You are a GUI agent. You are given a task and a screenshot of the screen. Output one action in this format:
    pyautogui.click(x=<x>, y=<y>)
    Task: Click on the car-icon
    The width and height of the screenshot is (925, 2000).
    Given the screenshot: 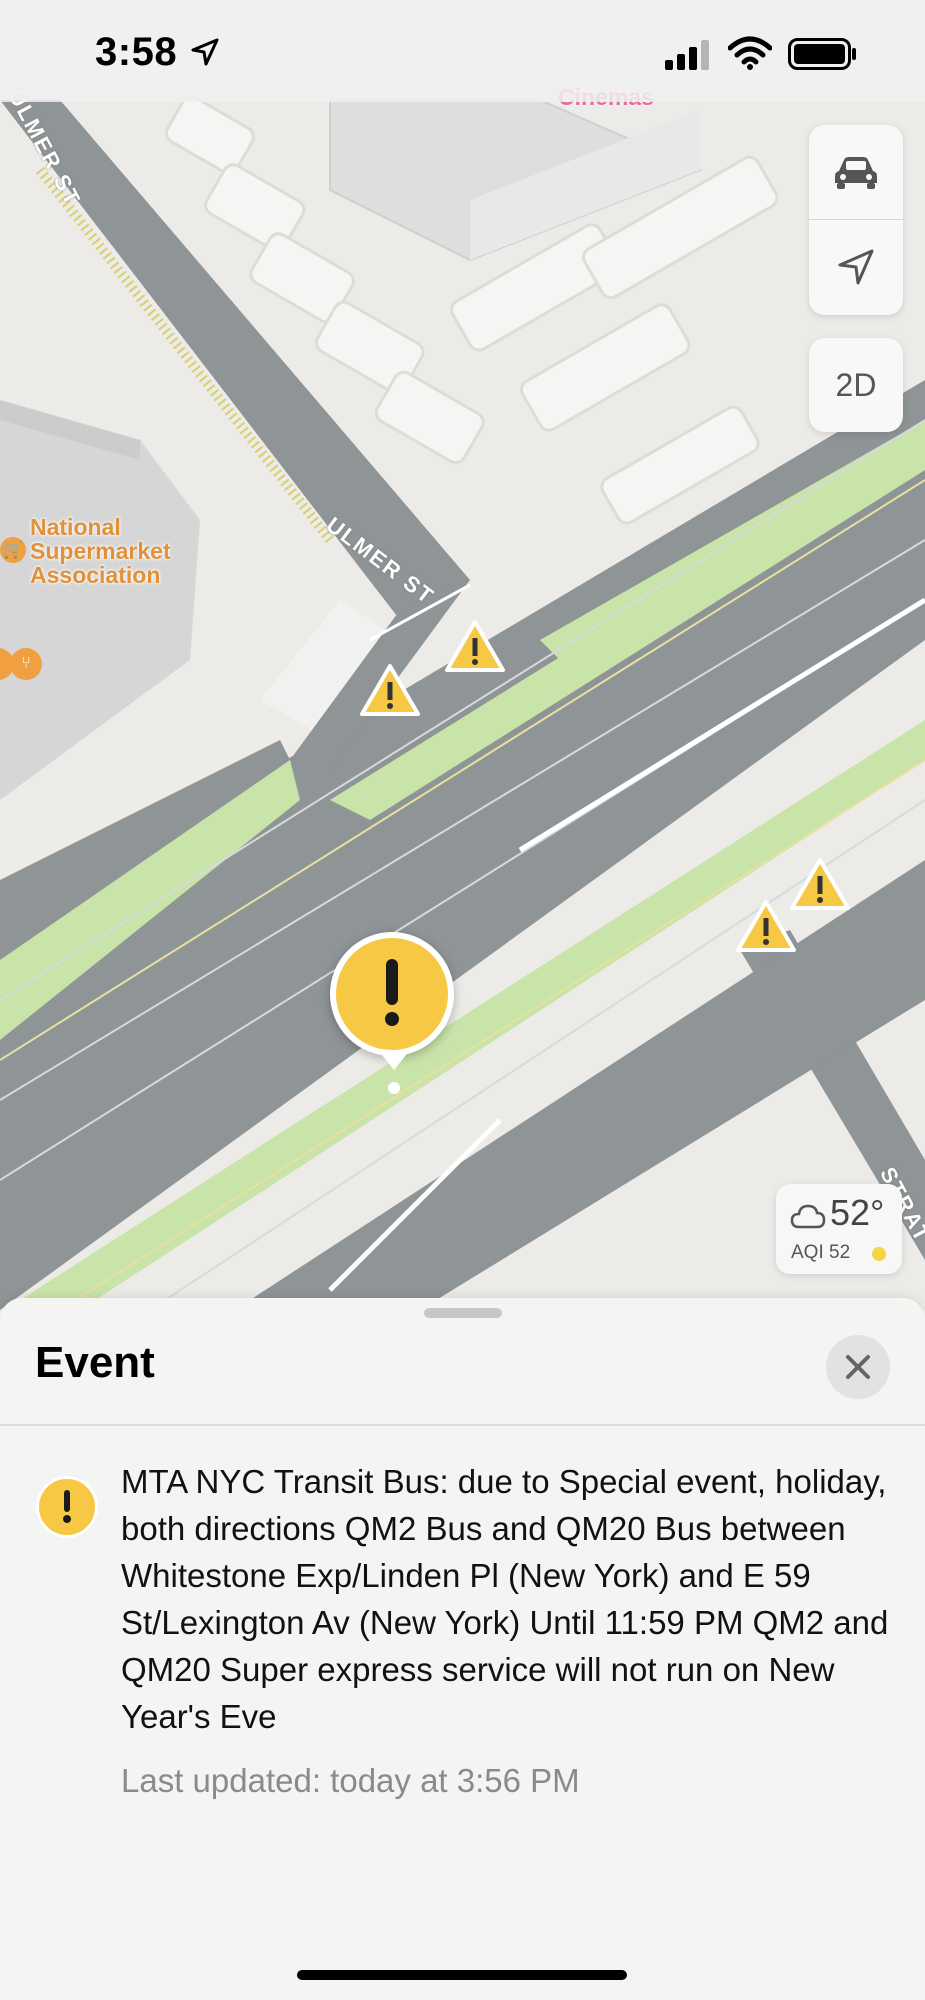 What is the action you would take?
    pyautogui.click(x=856, y=173)
    